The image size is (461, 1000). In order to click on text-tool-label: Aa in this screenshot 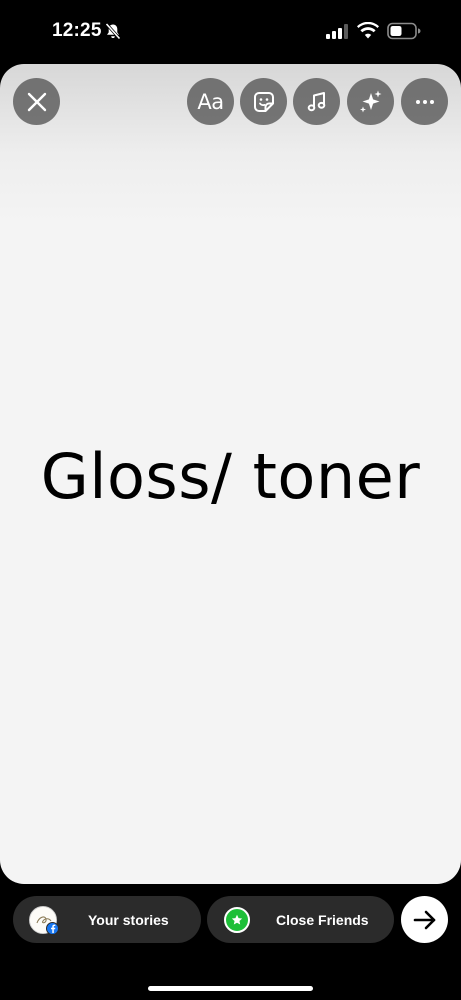, I will do `click(210, 101)`.